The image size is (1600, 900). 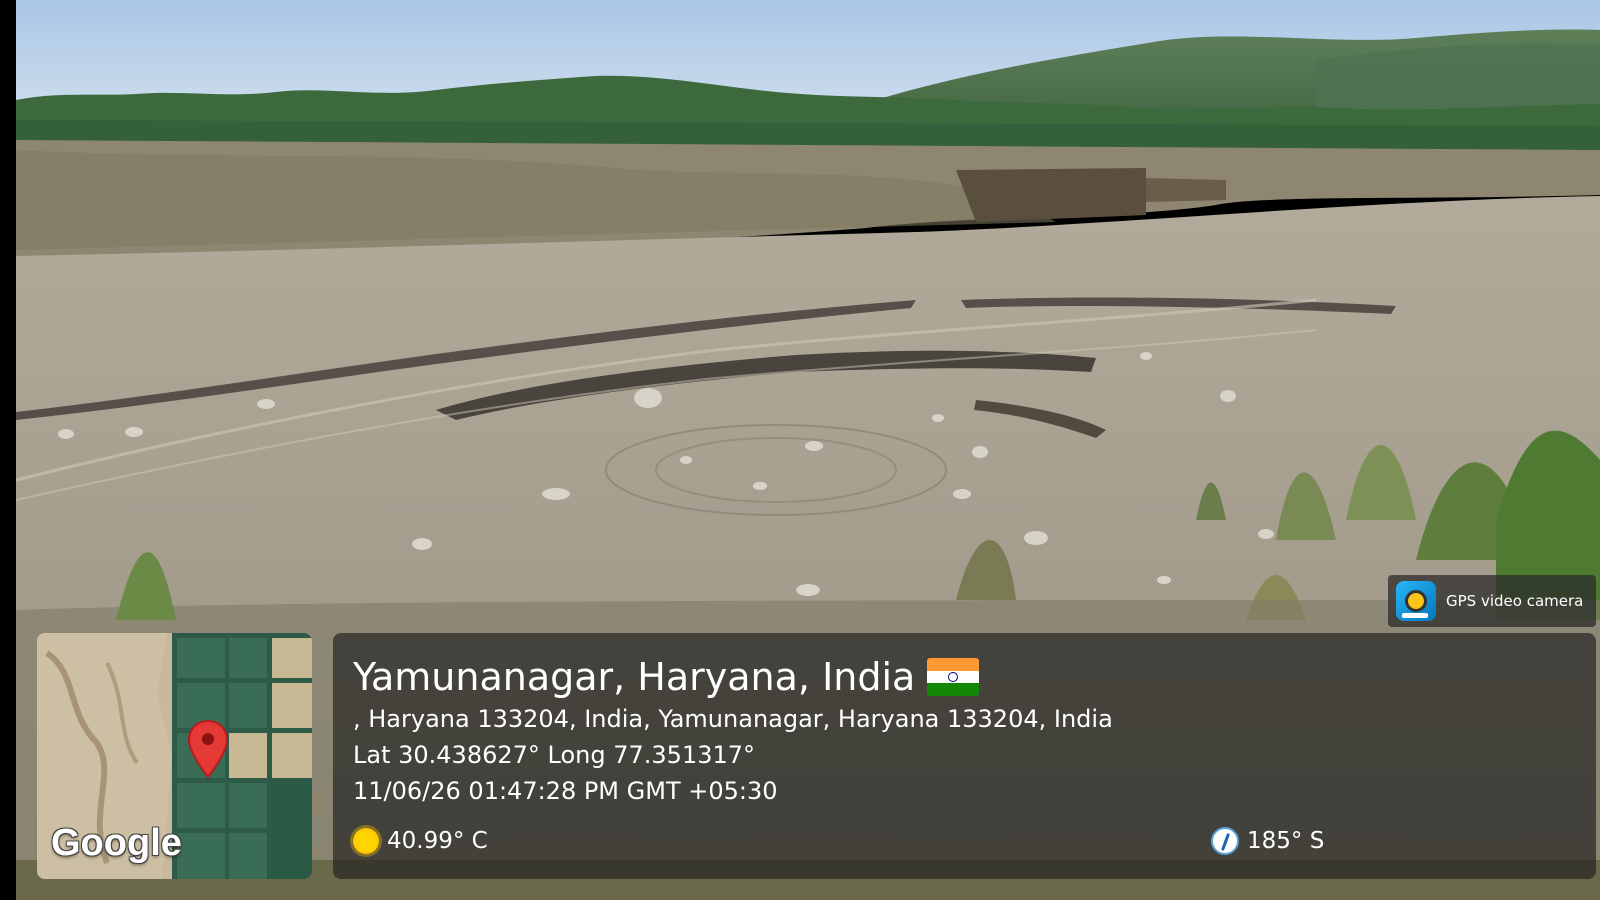 I want to click on datetime-line: 11/06/26 01:47:28 PM GMT +05:30, so click(x=565, y=791).